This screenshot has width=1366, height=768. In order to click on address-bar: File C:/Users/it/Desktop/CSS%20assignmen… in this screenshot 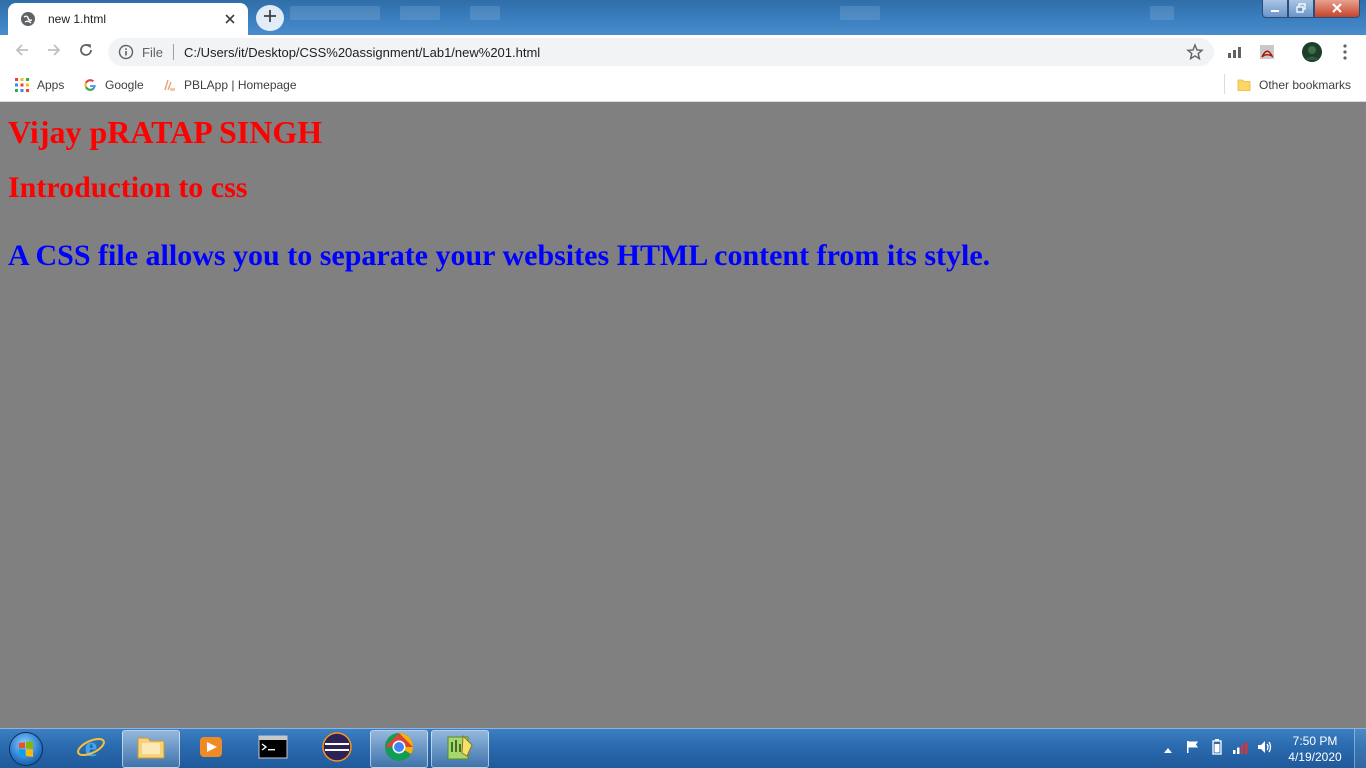, I will do `click(661, 52)`.